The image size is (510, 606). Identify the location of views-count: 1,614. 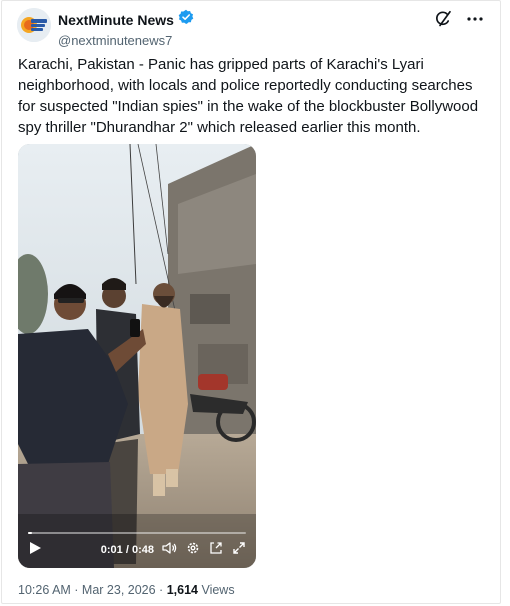
(182, 590).